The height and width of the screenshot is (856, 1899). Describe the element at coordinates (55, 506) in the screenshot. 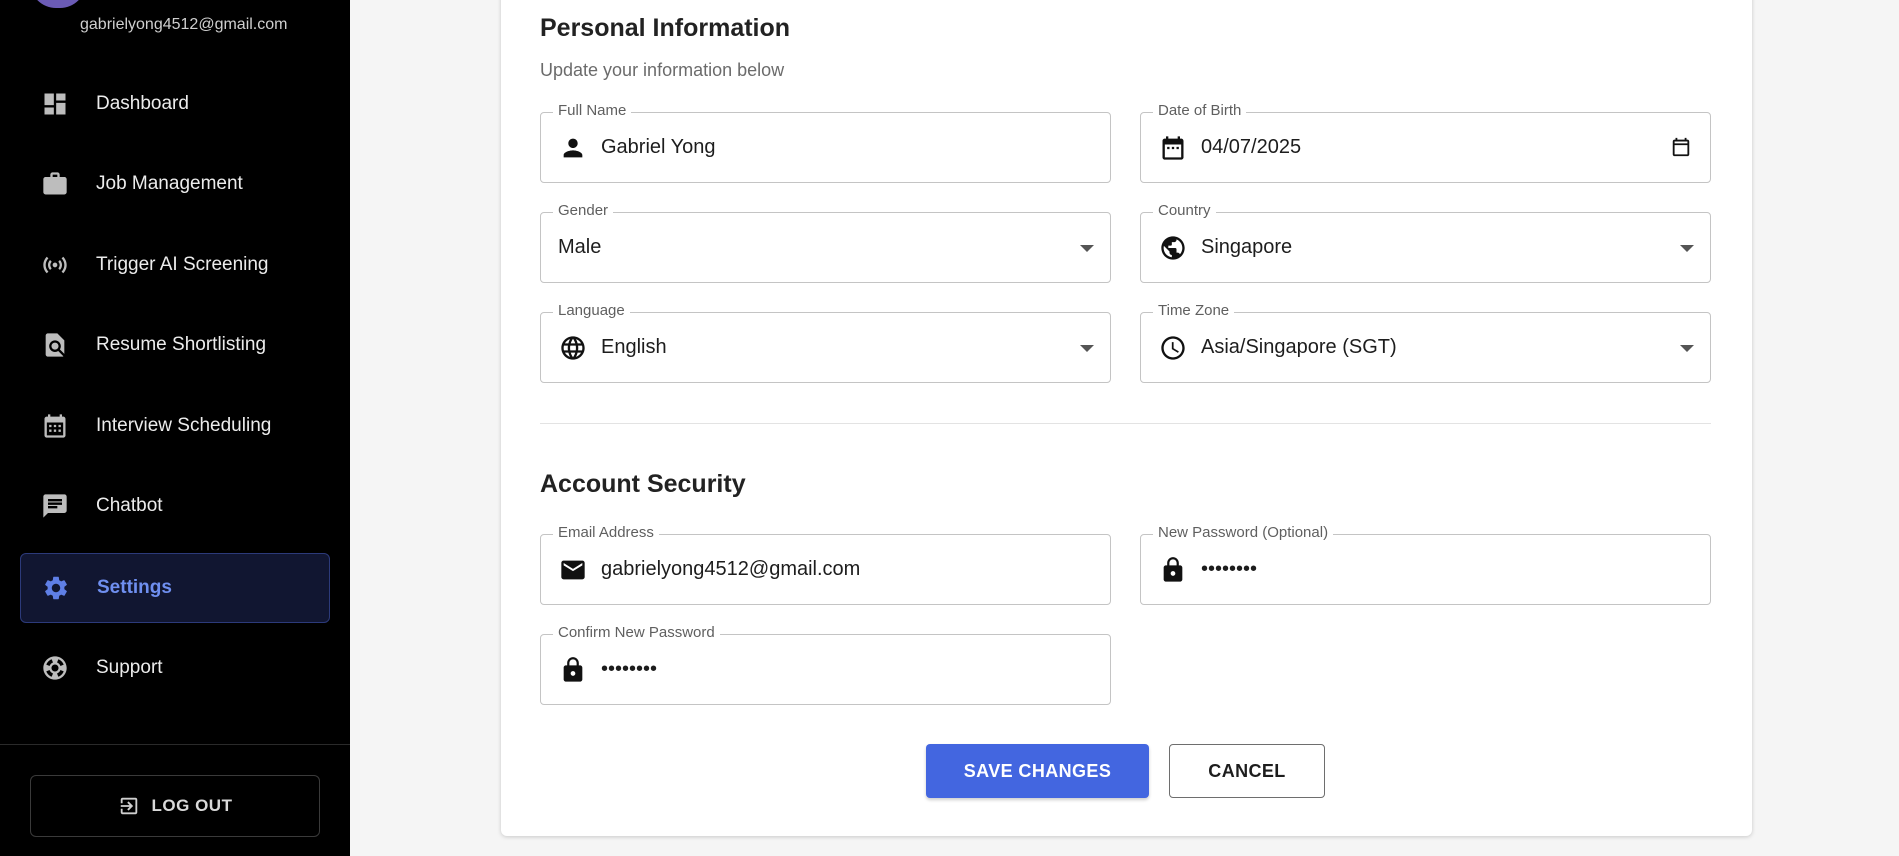

I see `chat-icon` at that location.